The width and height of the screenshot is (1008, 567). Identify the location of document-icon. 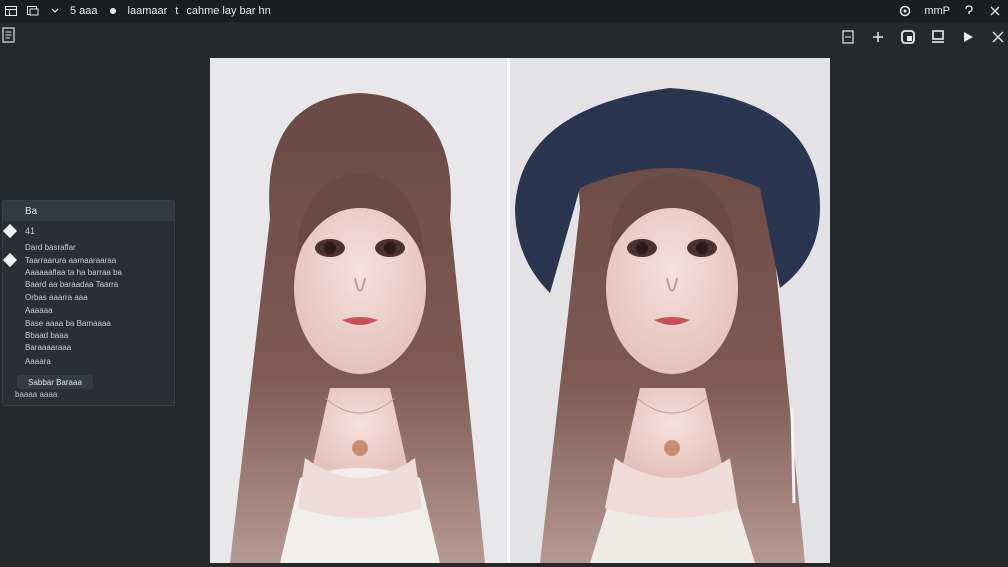
(9, 35).